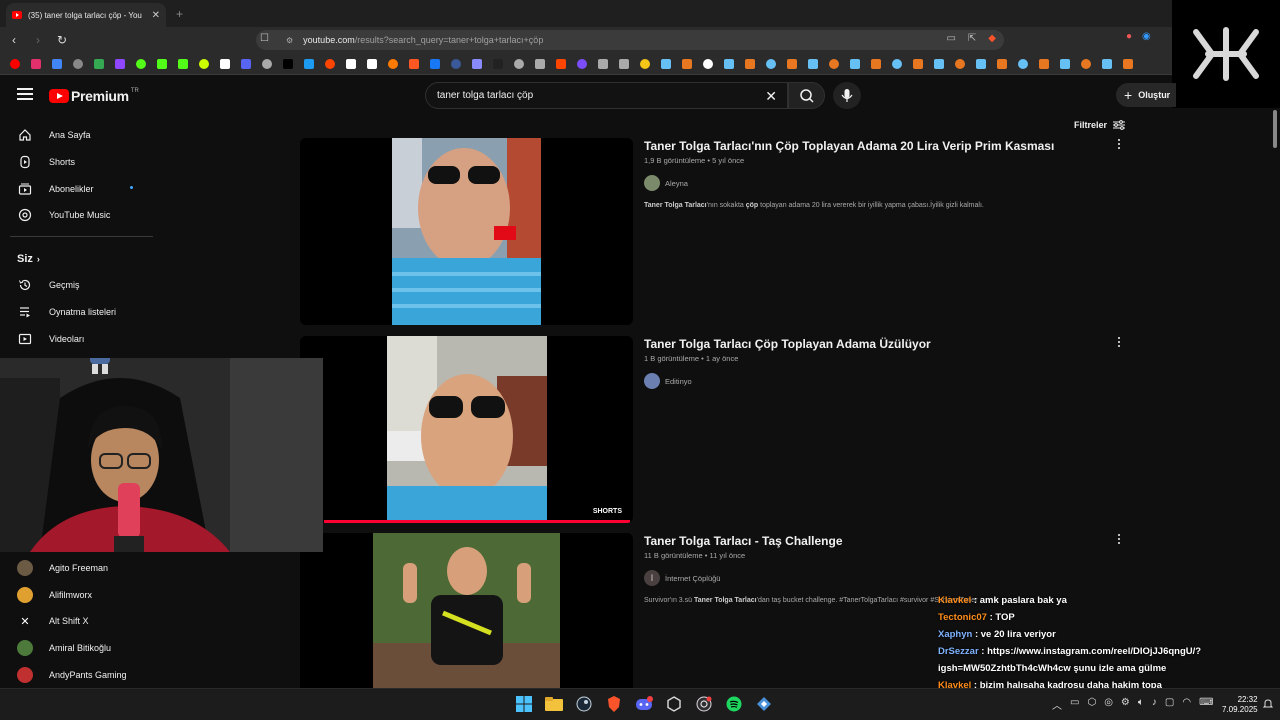 The image size is (1280, 720). I want to click on search-input: taner tolga tarlacı çöp ✕, so click(606, 95).